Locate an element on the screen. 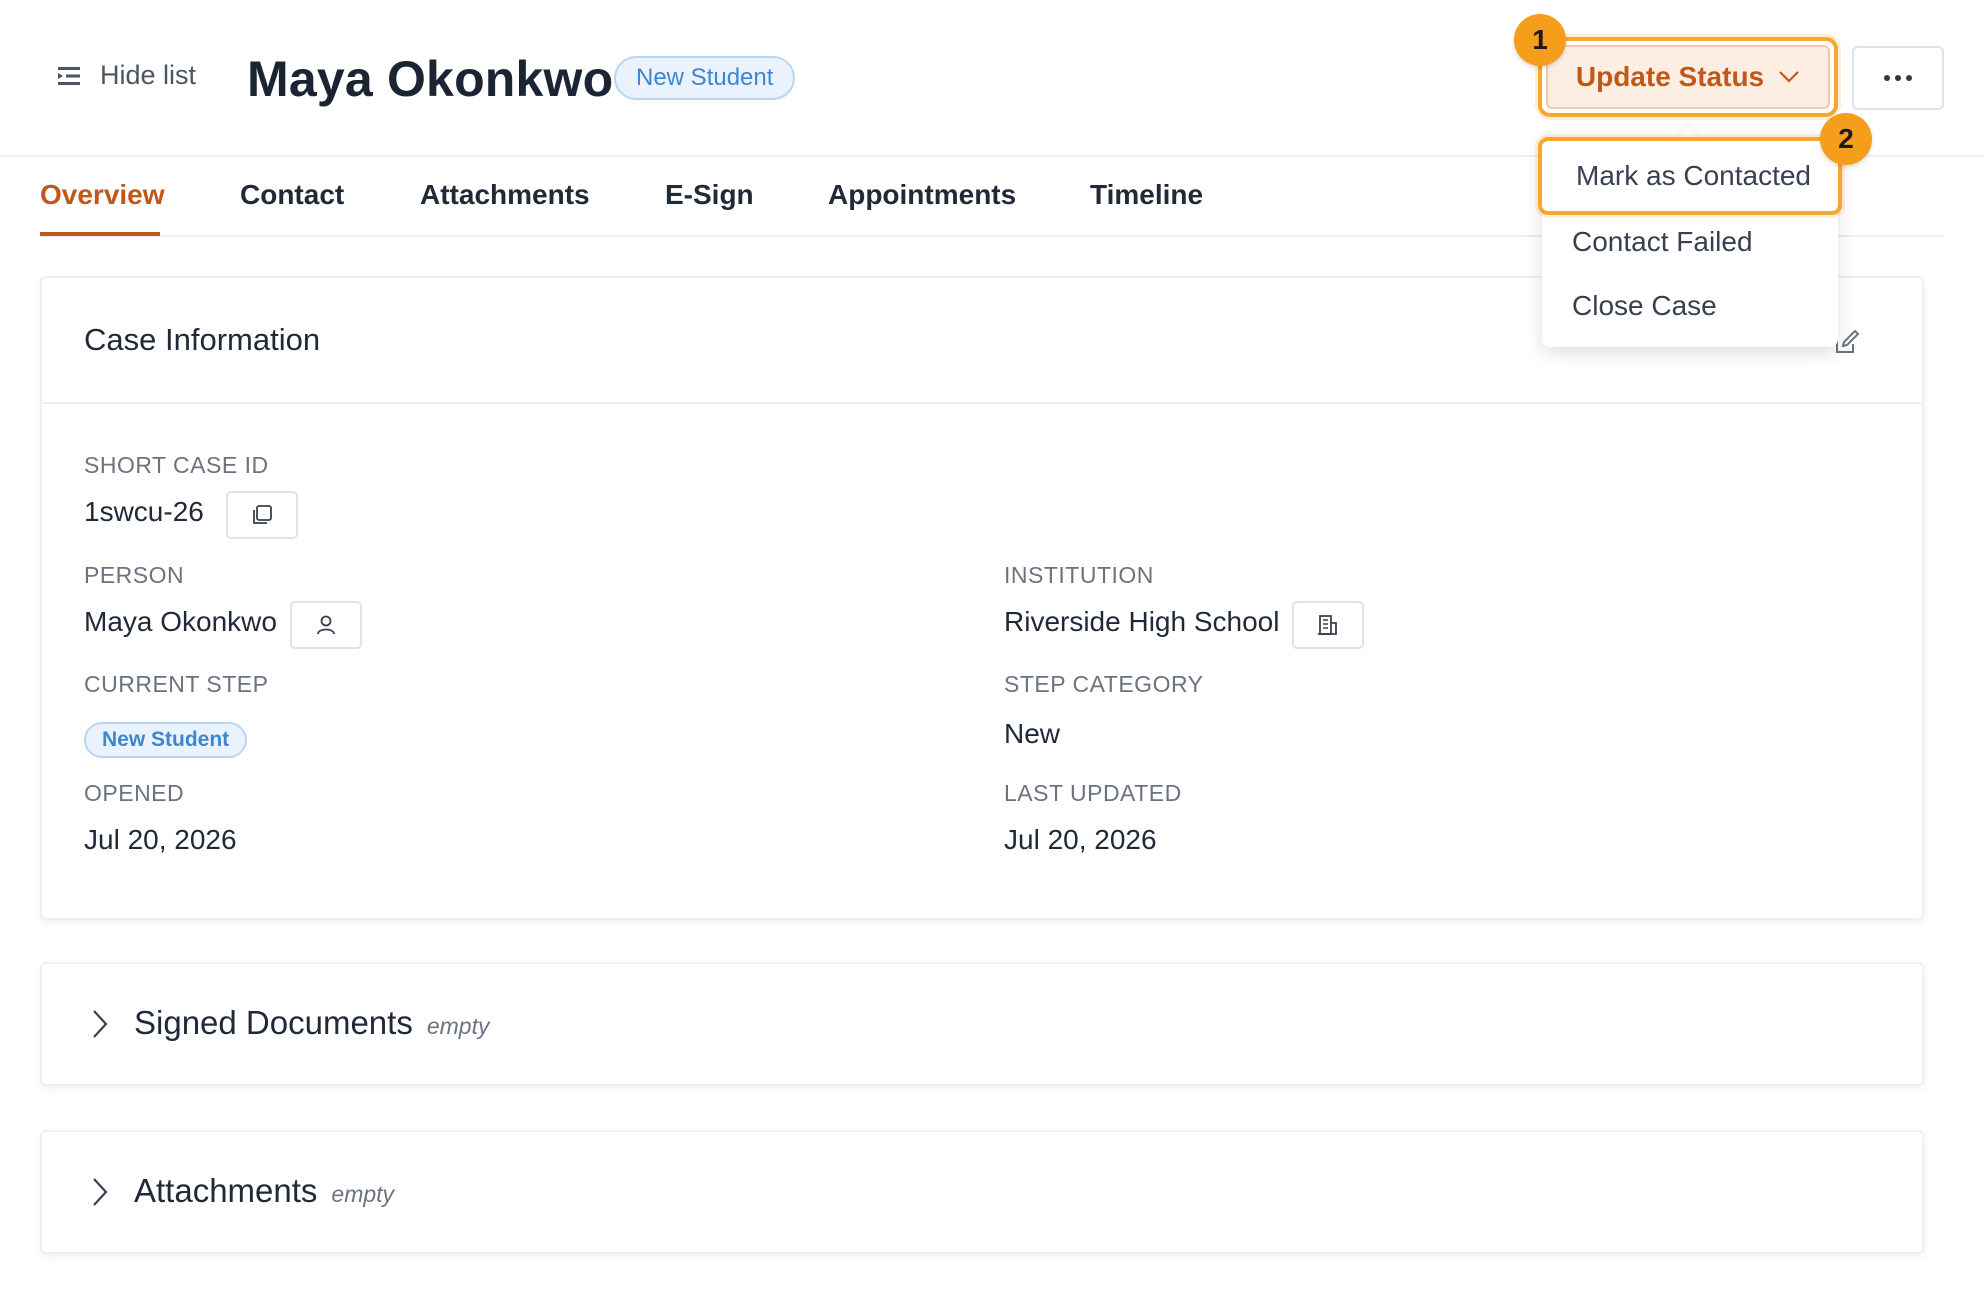 The image size is (1984, 1292). tab-e-sign: E-Sign is located at coordinates (709, 195).